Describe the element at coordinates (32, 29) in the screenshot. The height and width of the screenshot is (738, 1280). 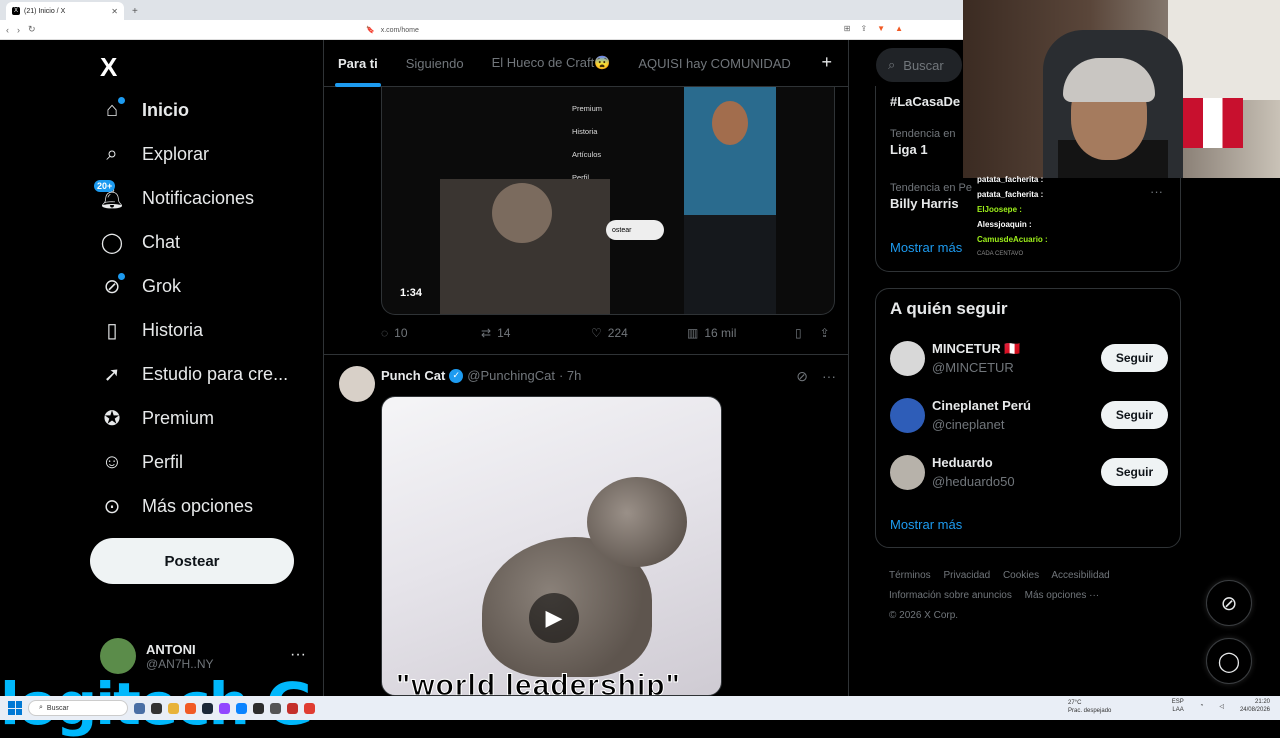
I see `reload-icon: ↻` at that location.